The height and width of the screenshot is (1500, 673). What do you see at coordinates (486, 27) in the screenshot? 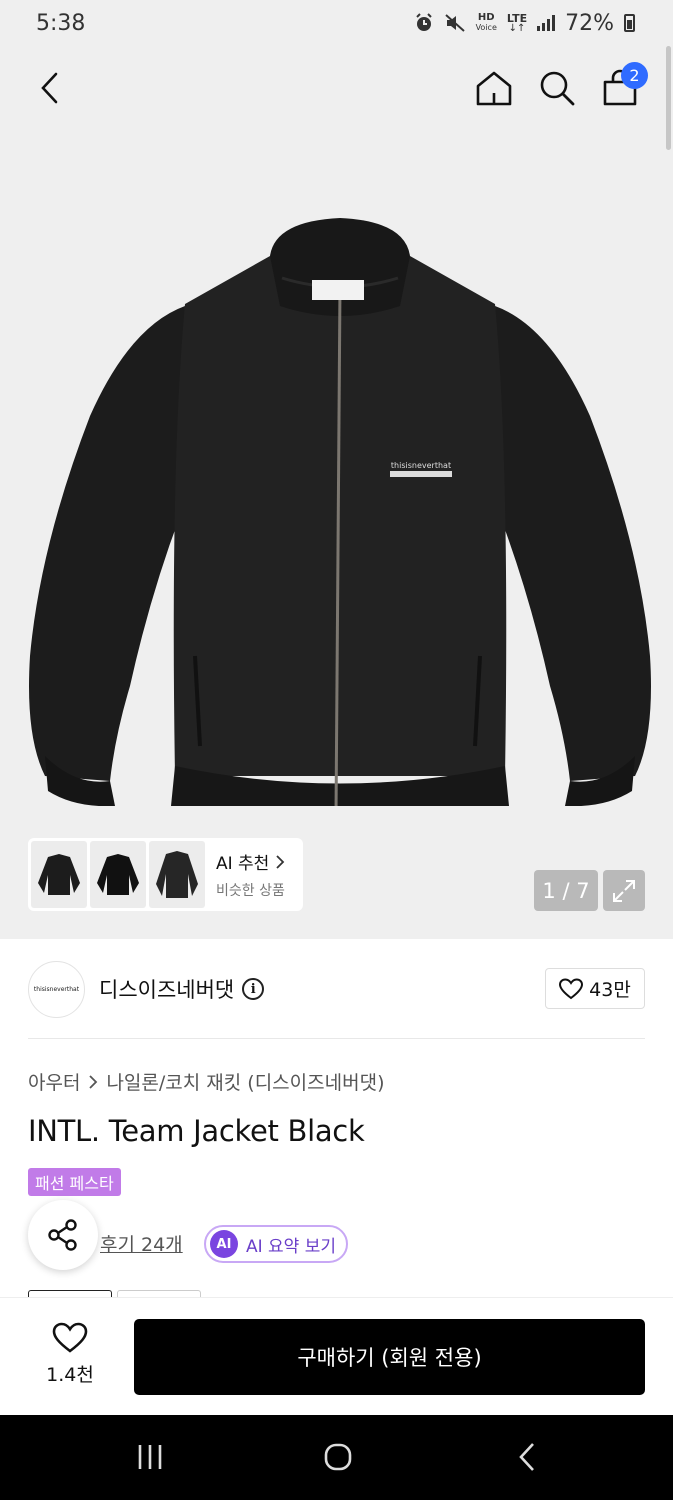
I see `voice-label: Voice` at bounding box center [486, 27].